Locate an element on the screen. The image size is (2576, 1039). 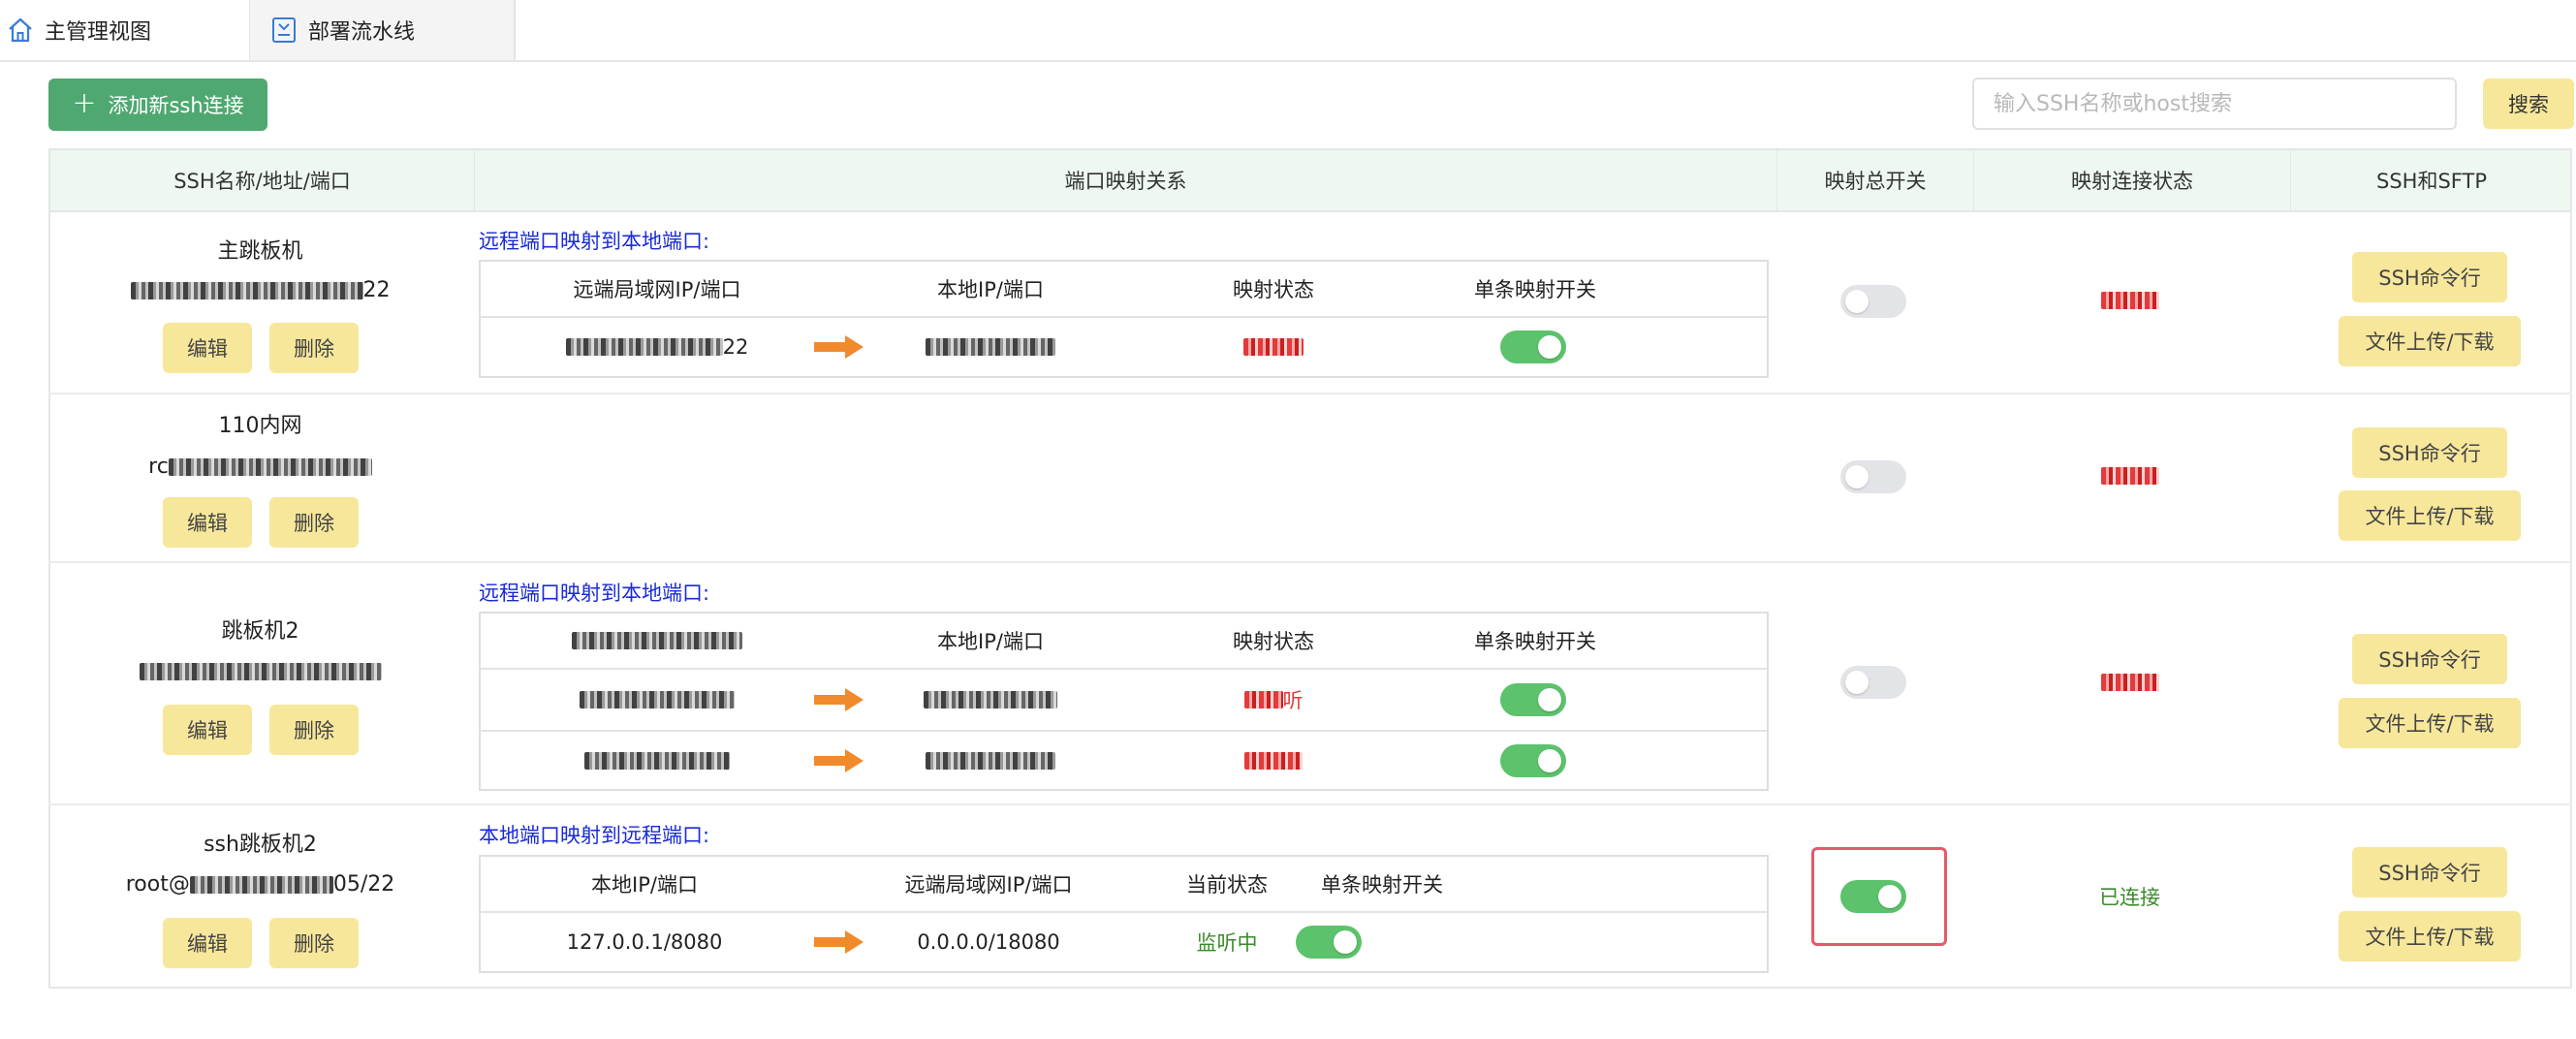
ssh-name: ssh跳板机2 is located at coordinates (260, 845).